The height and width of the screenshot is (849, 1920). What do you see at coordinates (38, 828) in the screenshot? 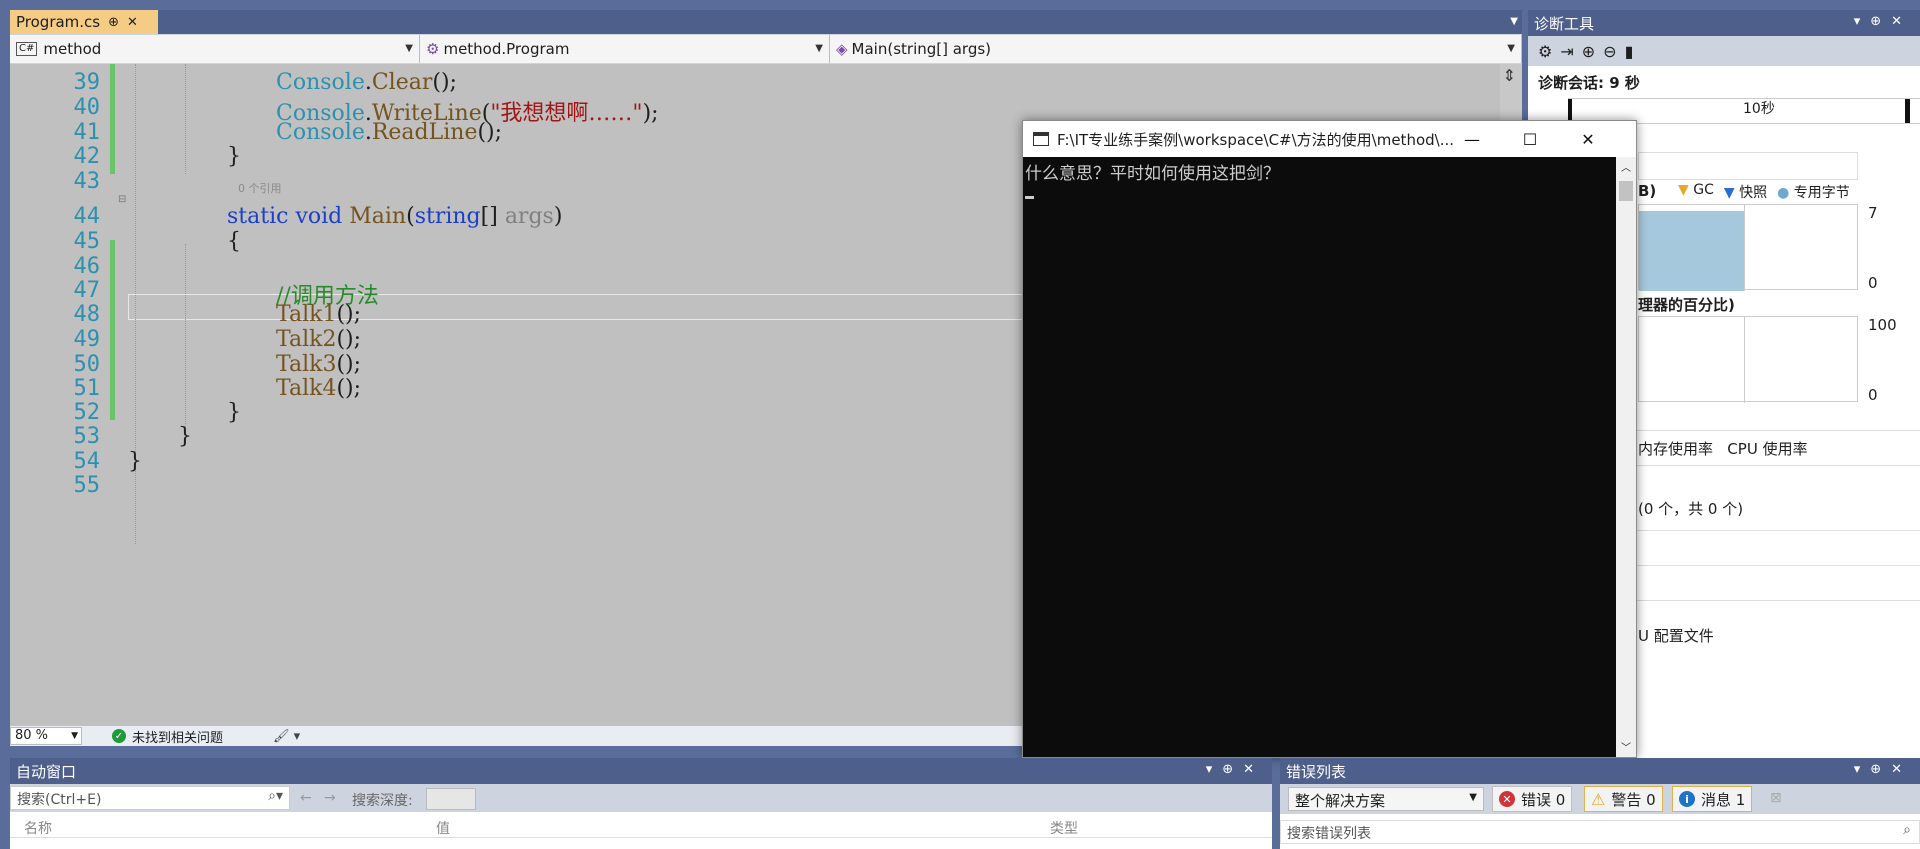
I see `column-name: 名称` at bounding box center [38, 828].